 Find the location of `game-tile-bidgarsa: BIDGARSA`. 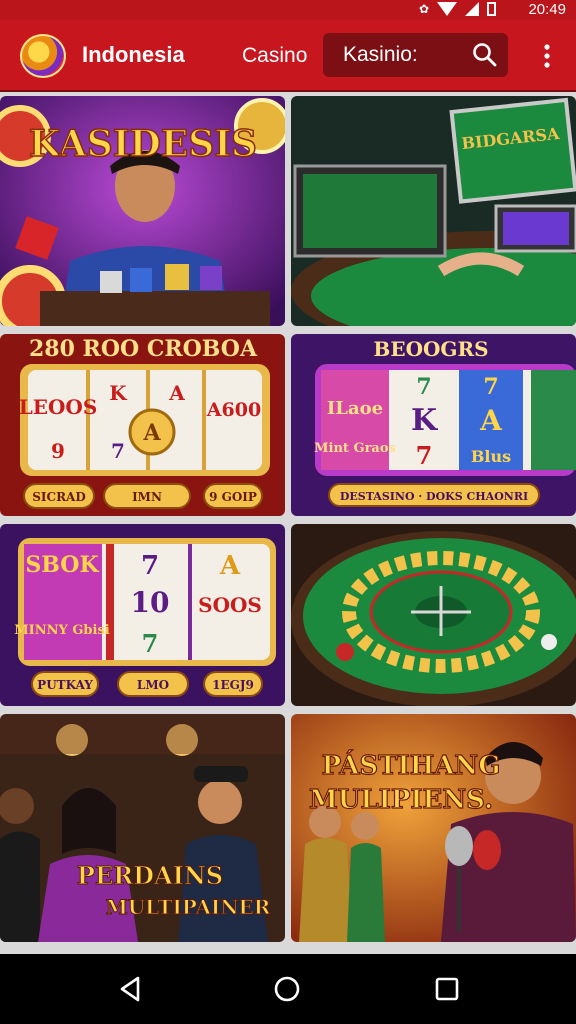

game-tile-bidgarsa: BIDGARSA is located at coordinates (433, 211).